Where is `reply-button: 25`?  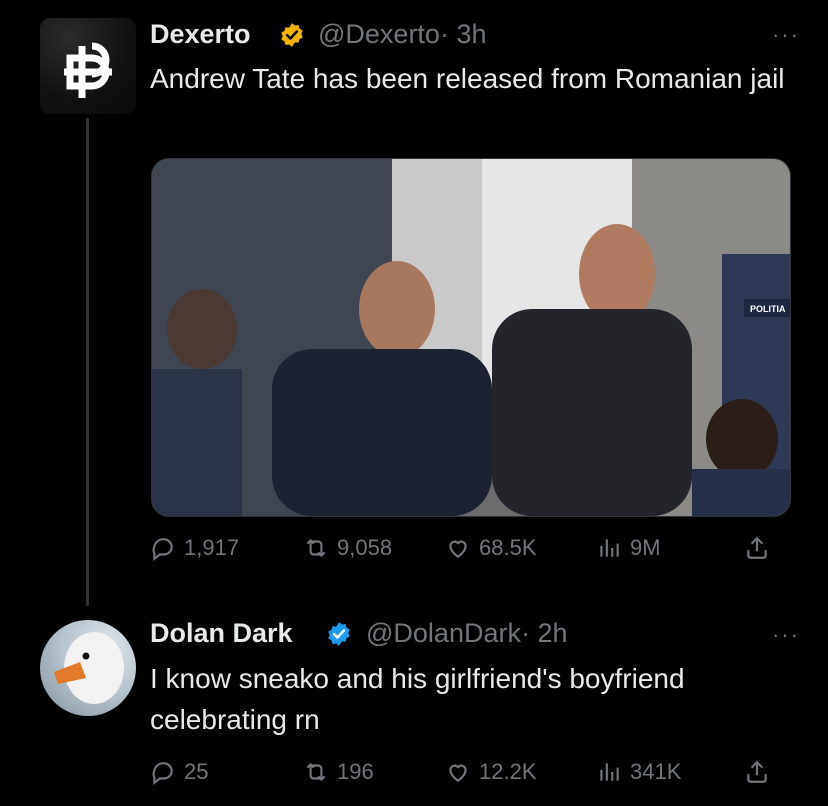
reply-button: 25 is located at coordinates (179, 772).